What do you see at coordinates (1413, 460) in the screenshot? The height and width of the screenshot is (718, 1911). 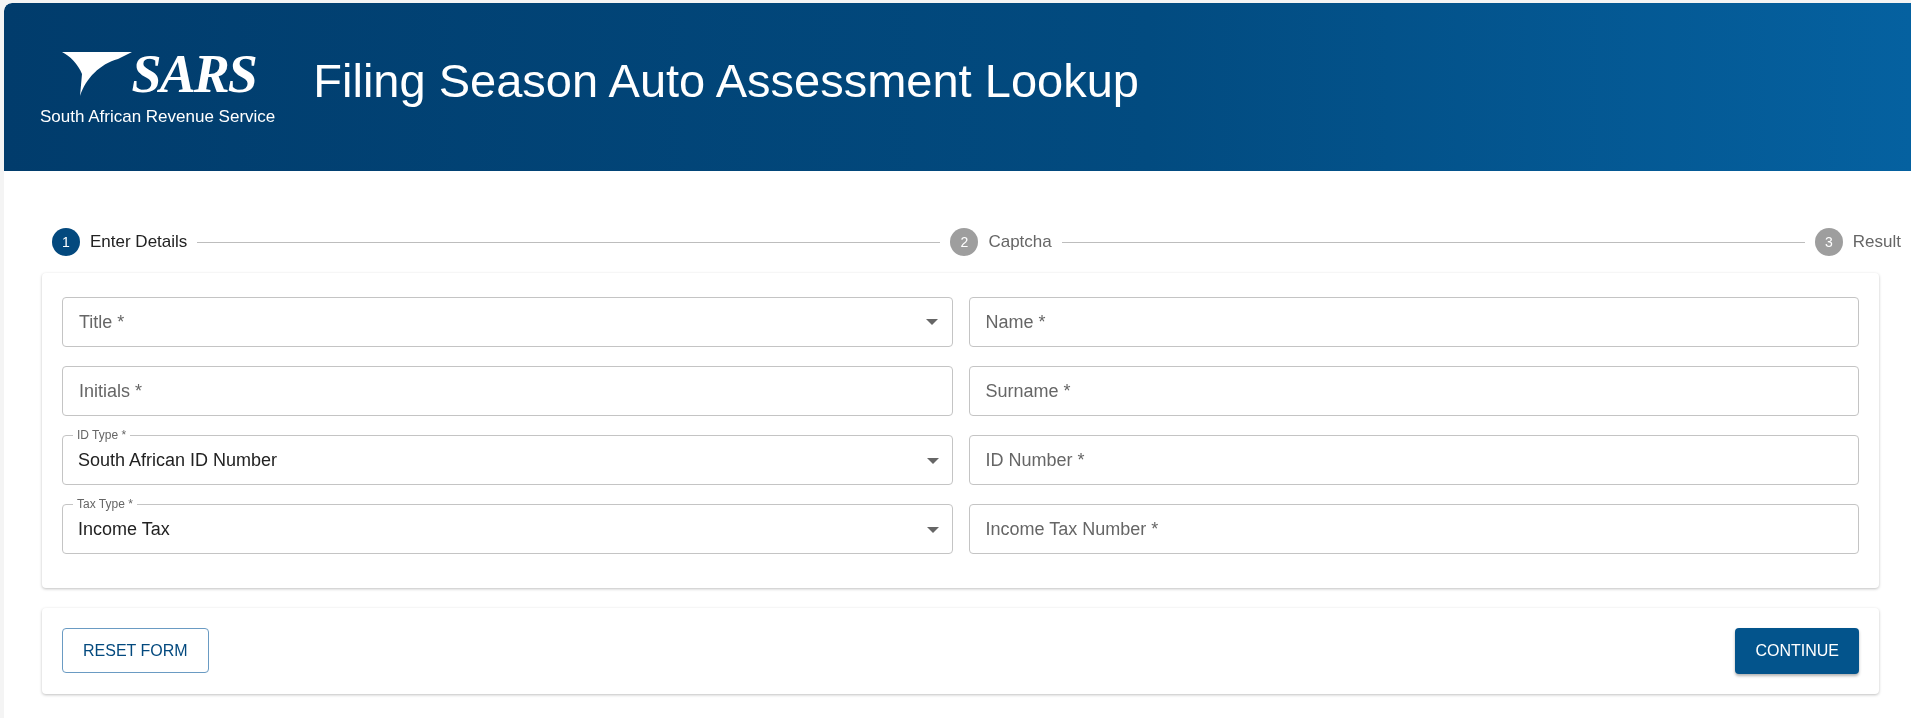 I see `input-field: ID Number *` at bounding box center [1413, 460].